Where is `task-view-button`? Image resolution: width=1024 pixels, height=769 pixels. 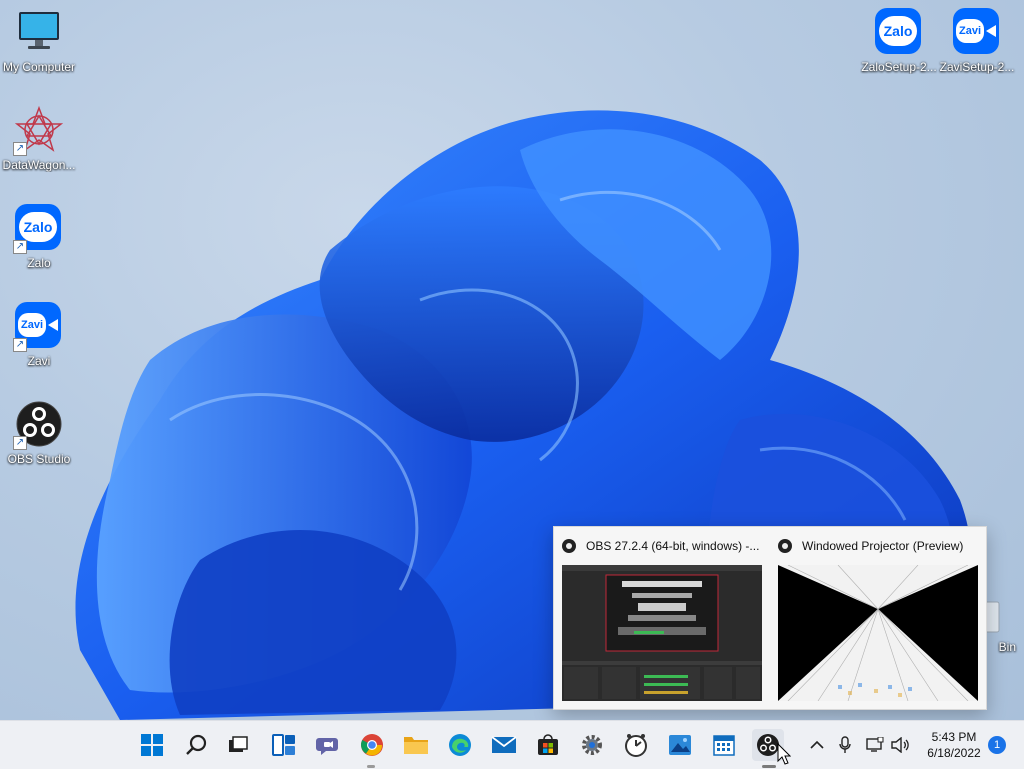
task-view-button is located at coordinates (238, 745).